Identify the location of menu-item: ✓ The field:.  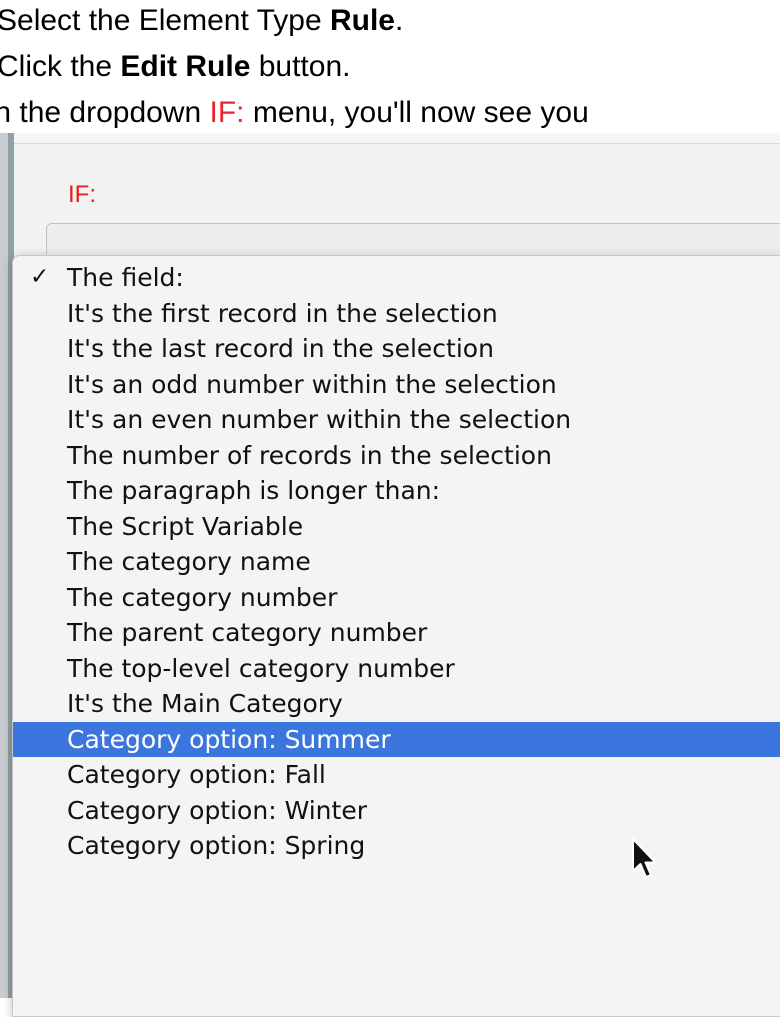
(396, 277).